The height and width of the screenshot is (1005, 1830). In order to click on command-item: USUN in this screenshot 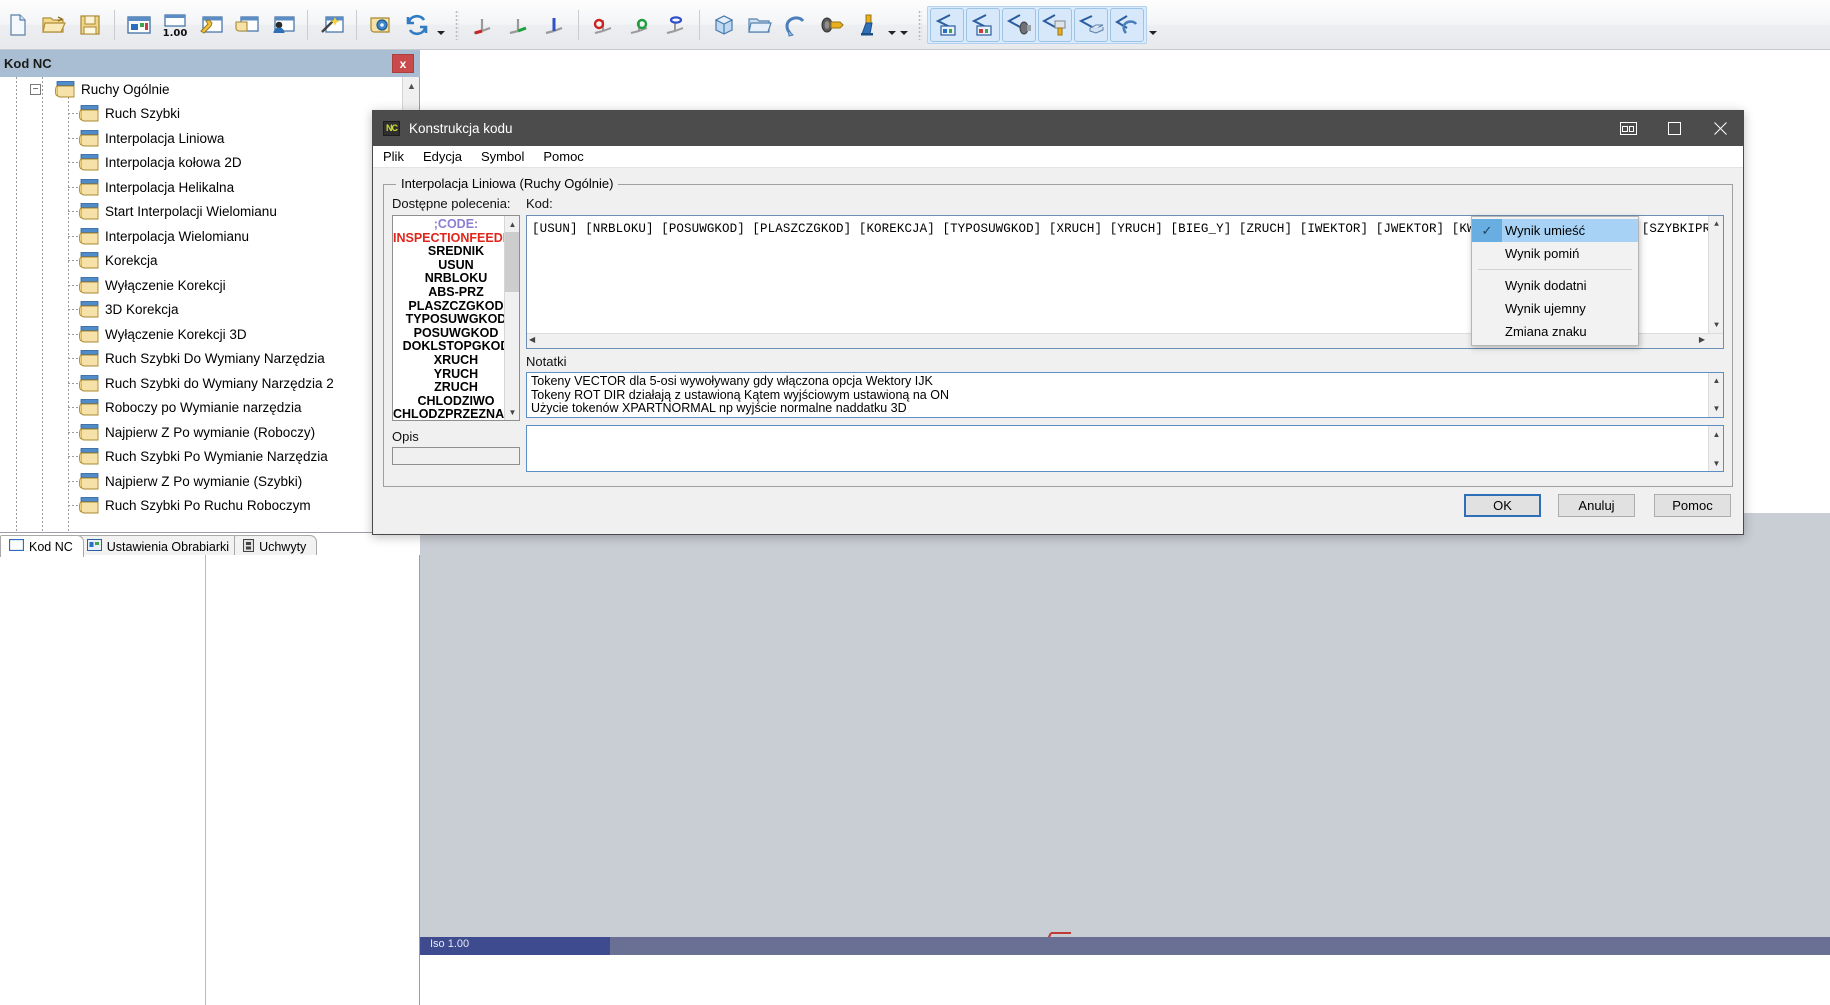, I will do `click(456, 265)`.